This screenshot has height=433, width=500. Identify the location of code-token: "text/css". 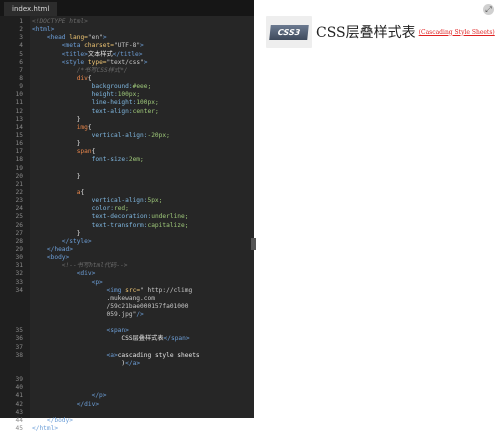
(125, 62).